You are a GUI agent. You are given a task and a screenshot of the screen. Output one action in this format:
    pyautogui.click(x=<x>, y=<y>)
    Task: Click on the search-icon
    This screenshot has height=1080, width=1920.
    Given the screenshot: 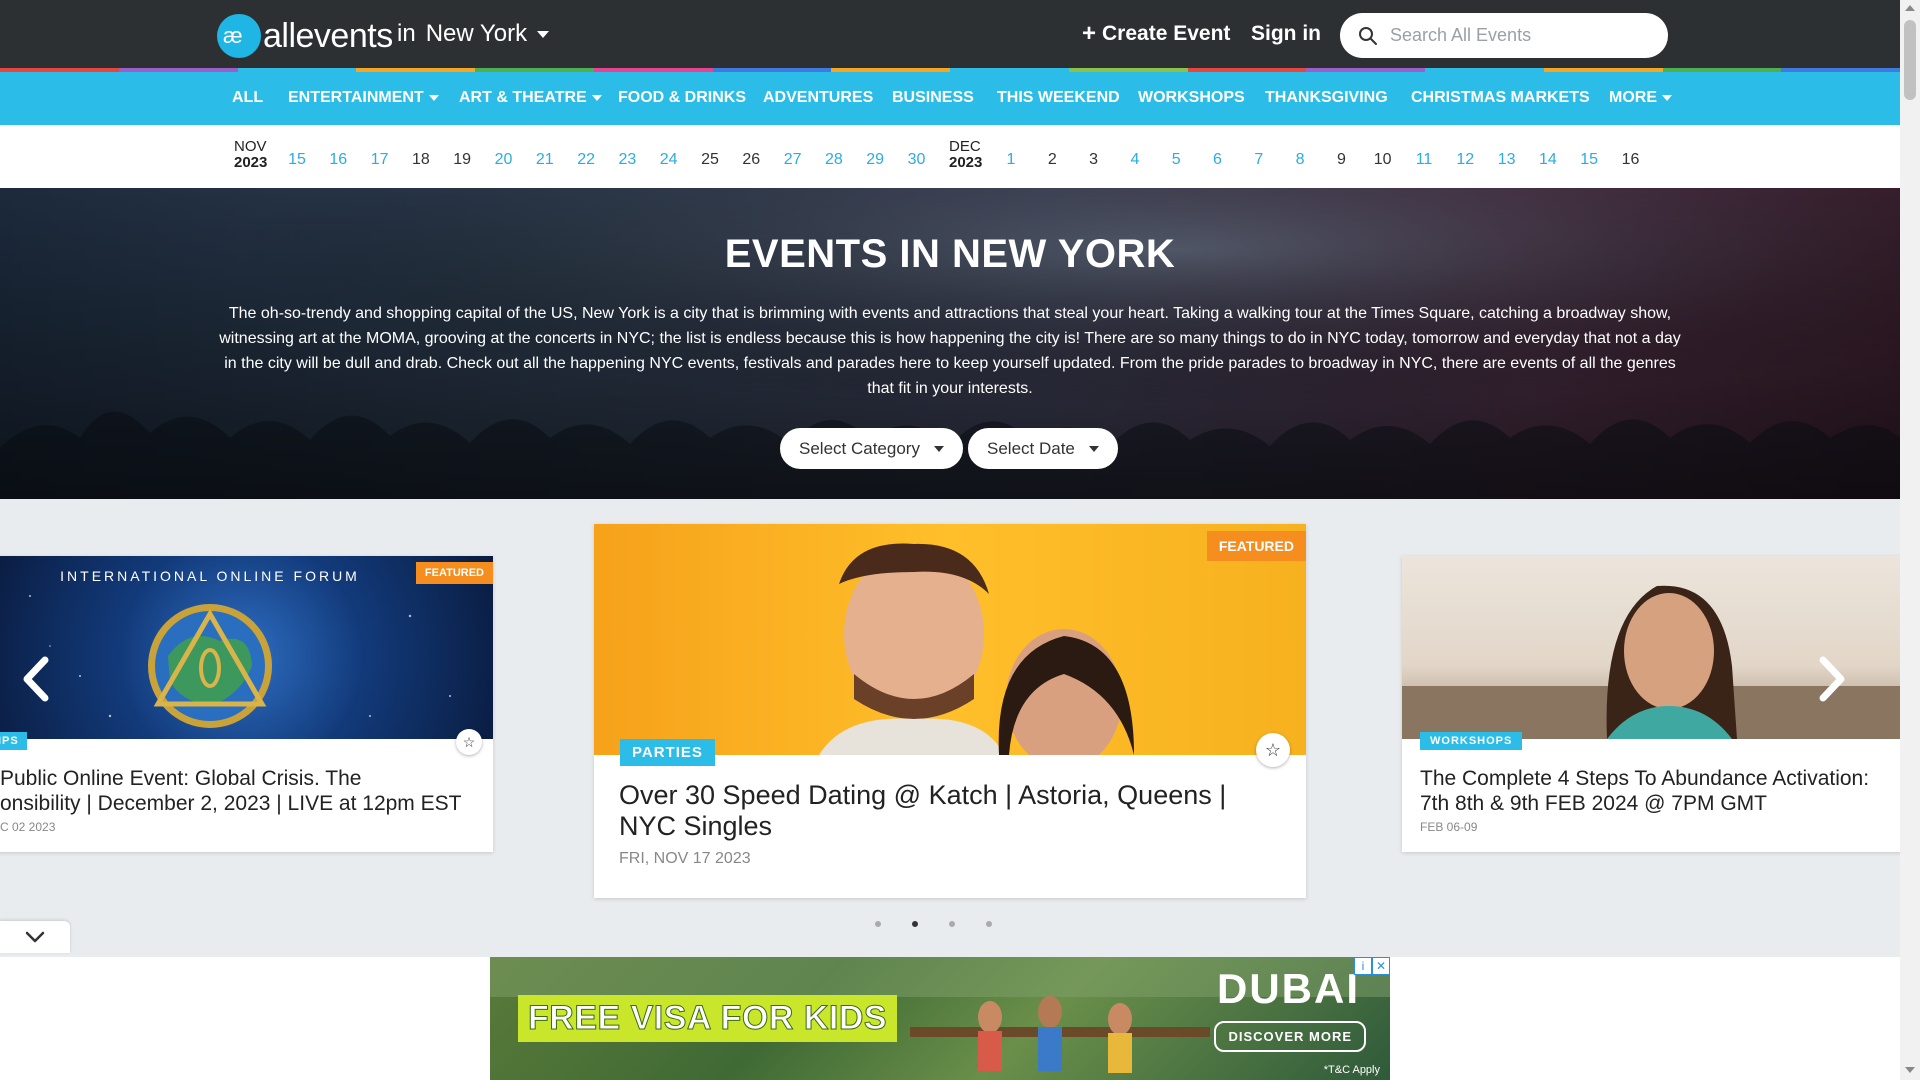 What is the action you would take?
    pyautogui.click(x=1368, y=35)
    